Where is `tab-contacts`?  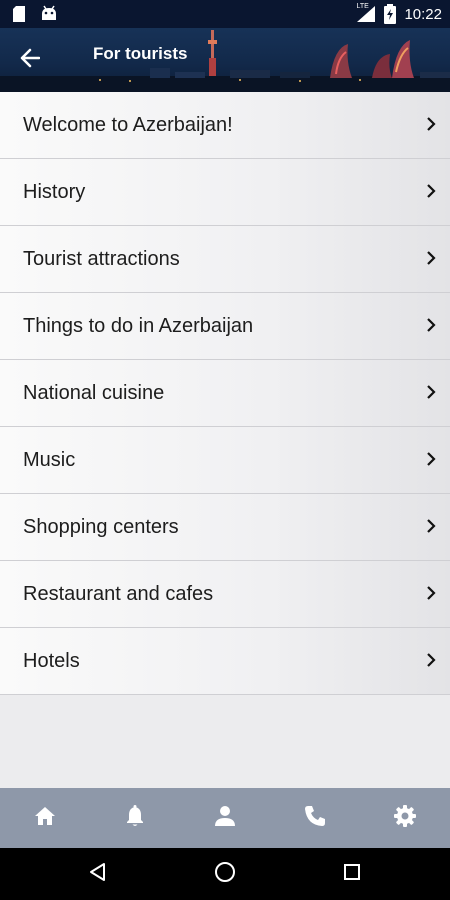
tab-contacts is located at coordinates (315, 818).